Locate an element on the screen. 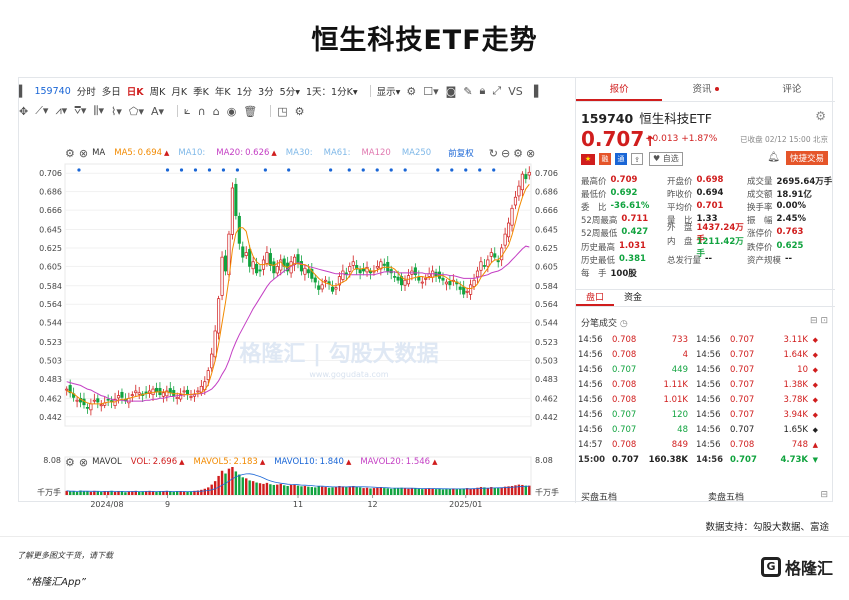  stat-label: 涨停价 is located at coordinates (760, 234).